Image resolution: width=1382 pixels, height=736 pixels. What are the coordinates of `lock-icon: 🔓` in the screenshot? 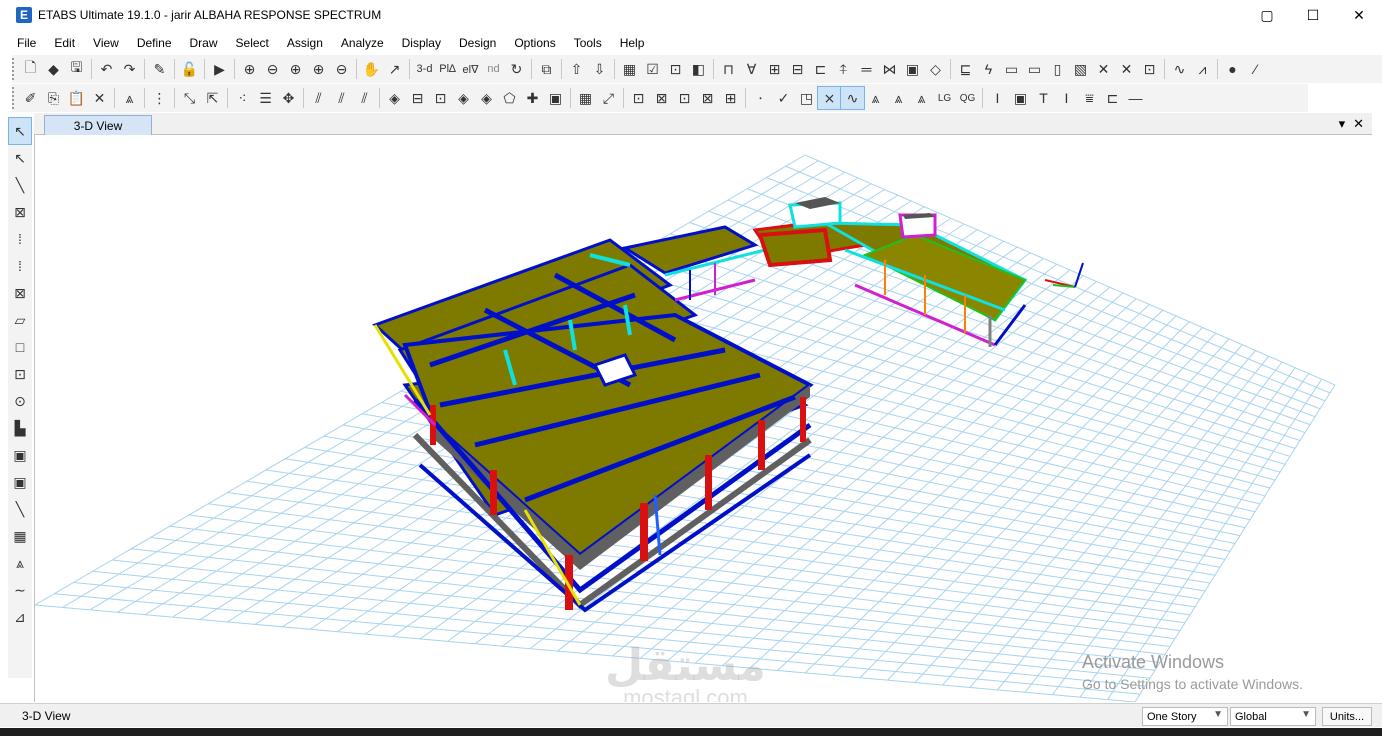 It's located at (189, 69).